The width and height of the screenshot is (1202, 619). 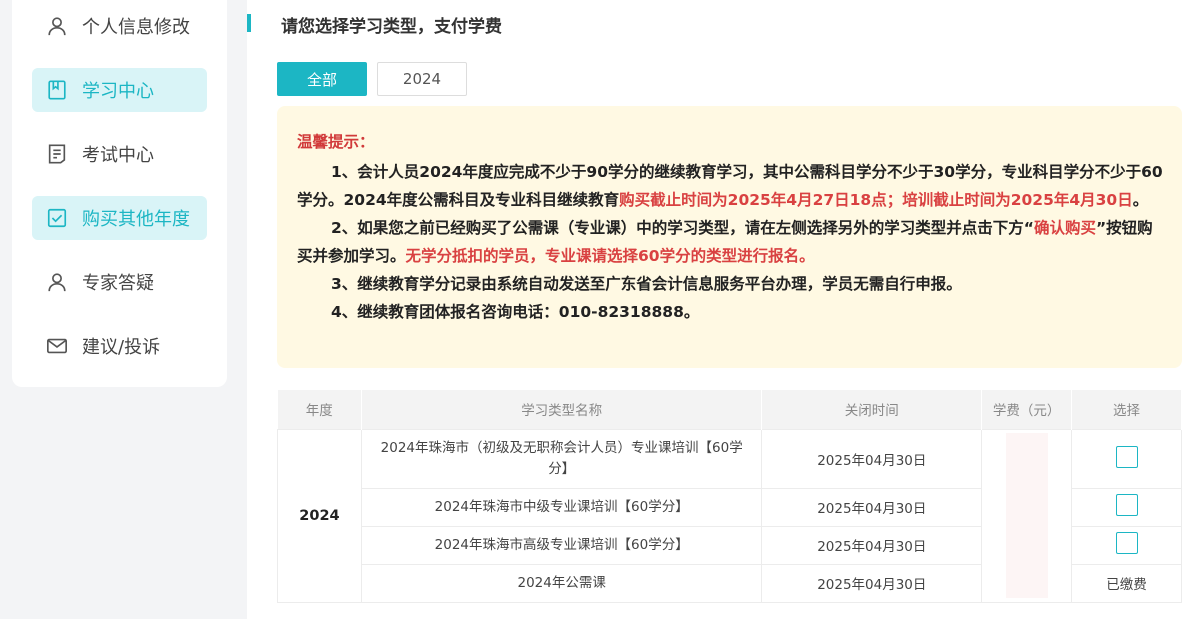 I want to click on year-cell: 2024, so click(x=319, y=515).